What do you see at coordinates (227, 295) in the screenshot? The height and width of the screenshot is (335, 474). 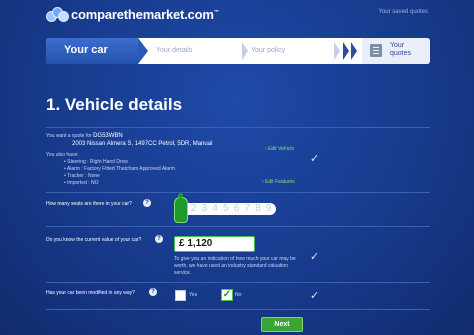 I see `modified-no-checkbox: ✓` at bounding box center [227, 295].